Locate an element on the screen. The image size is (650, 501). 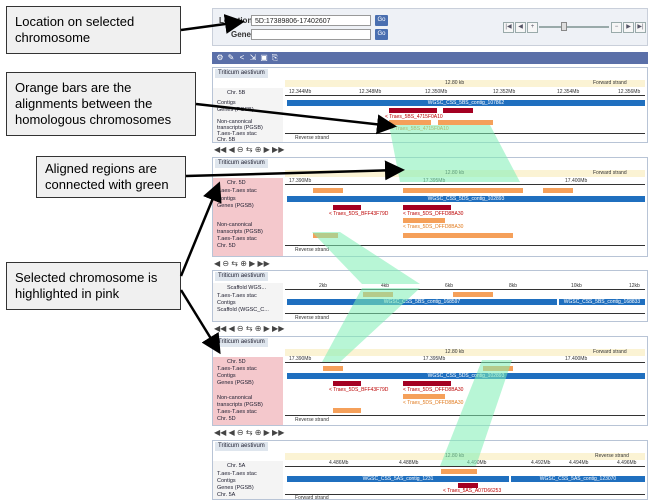
tick-label: 12.348Mb is located at coordinates (370, 92).